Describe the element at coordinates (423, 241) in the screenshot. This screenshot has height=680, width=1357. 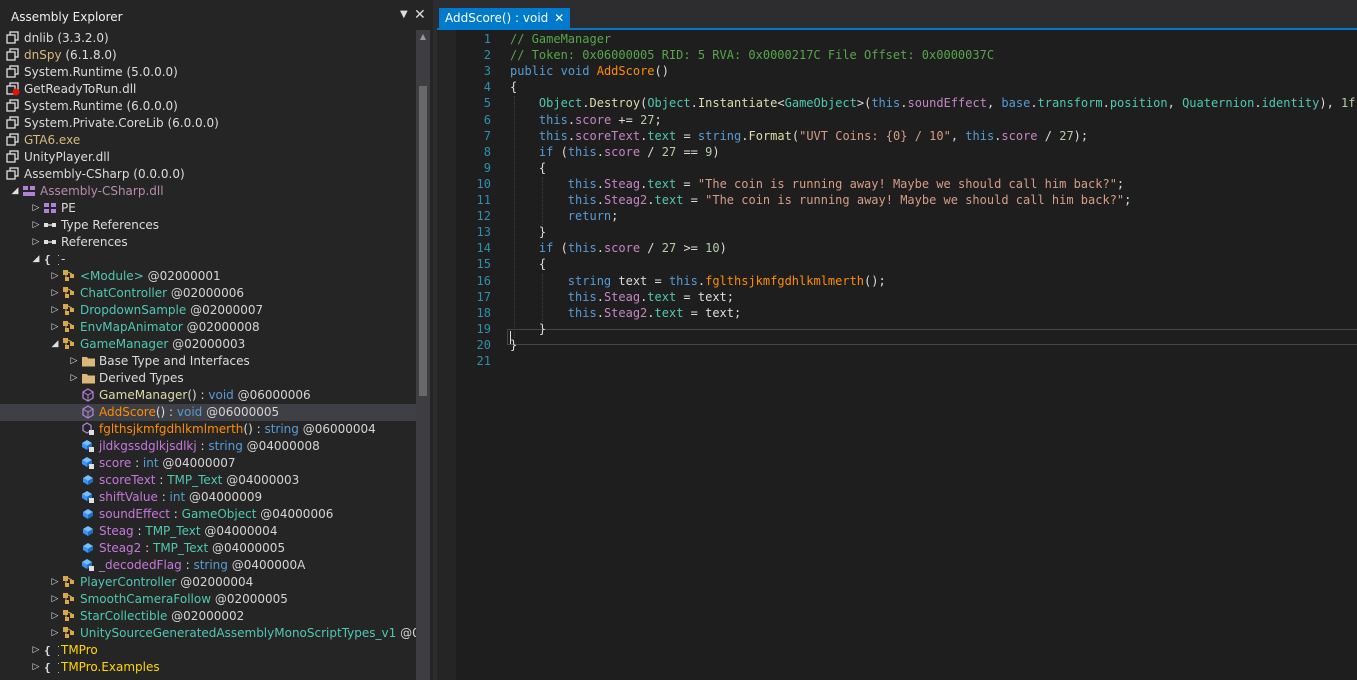
I see `scrollbar-thumb` at that location.